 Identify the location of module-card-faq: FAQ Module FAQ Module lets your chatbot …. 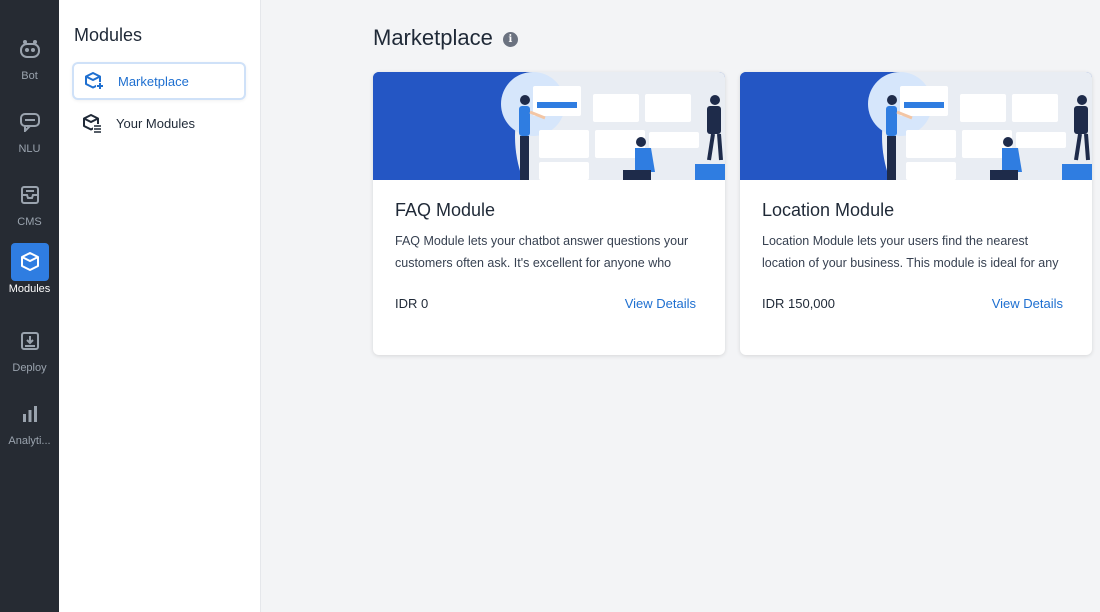
(549, 213).